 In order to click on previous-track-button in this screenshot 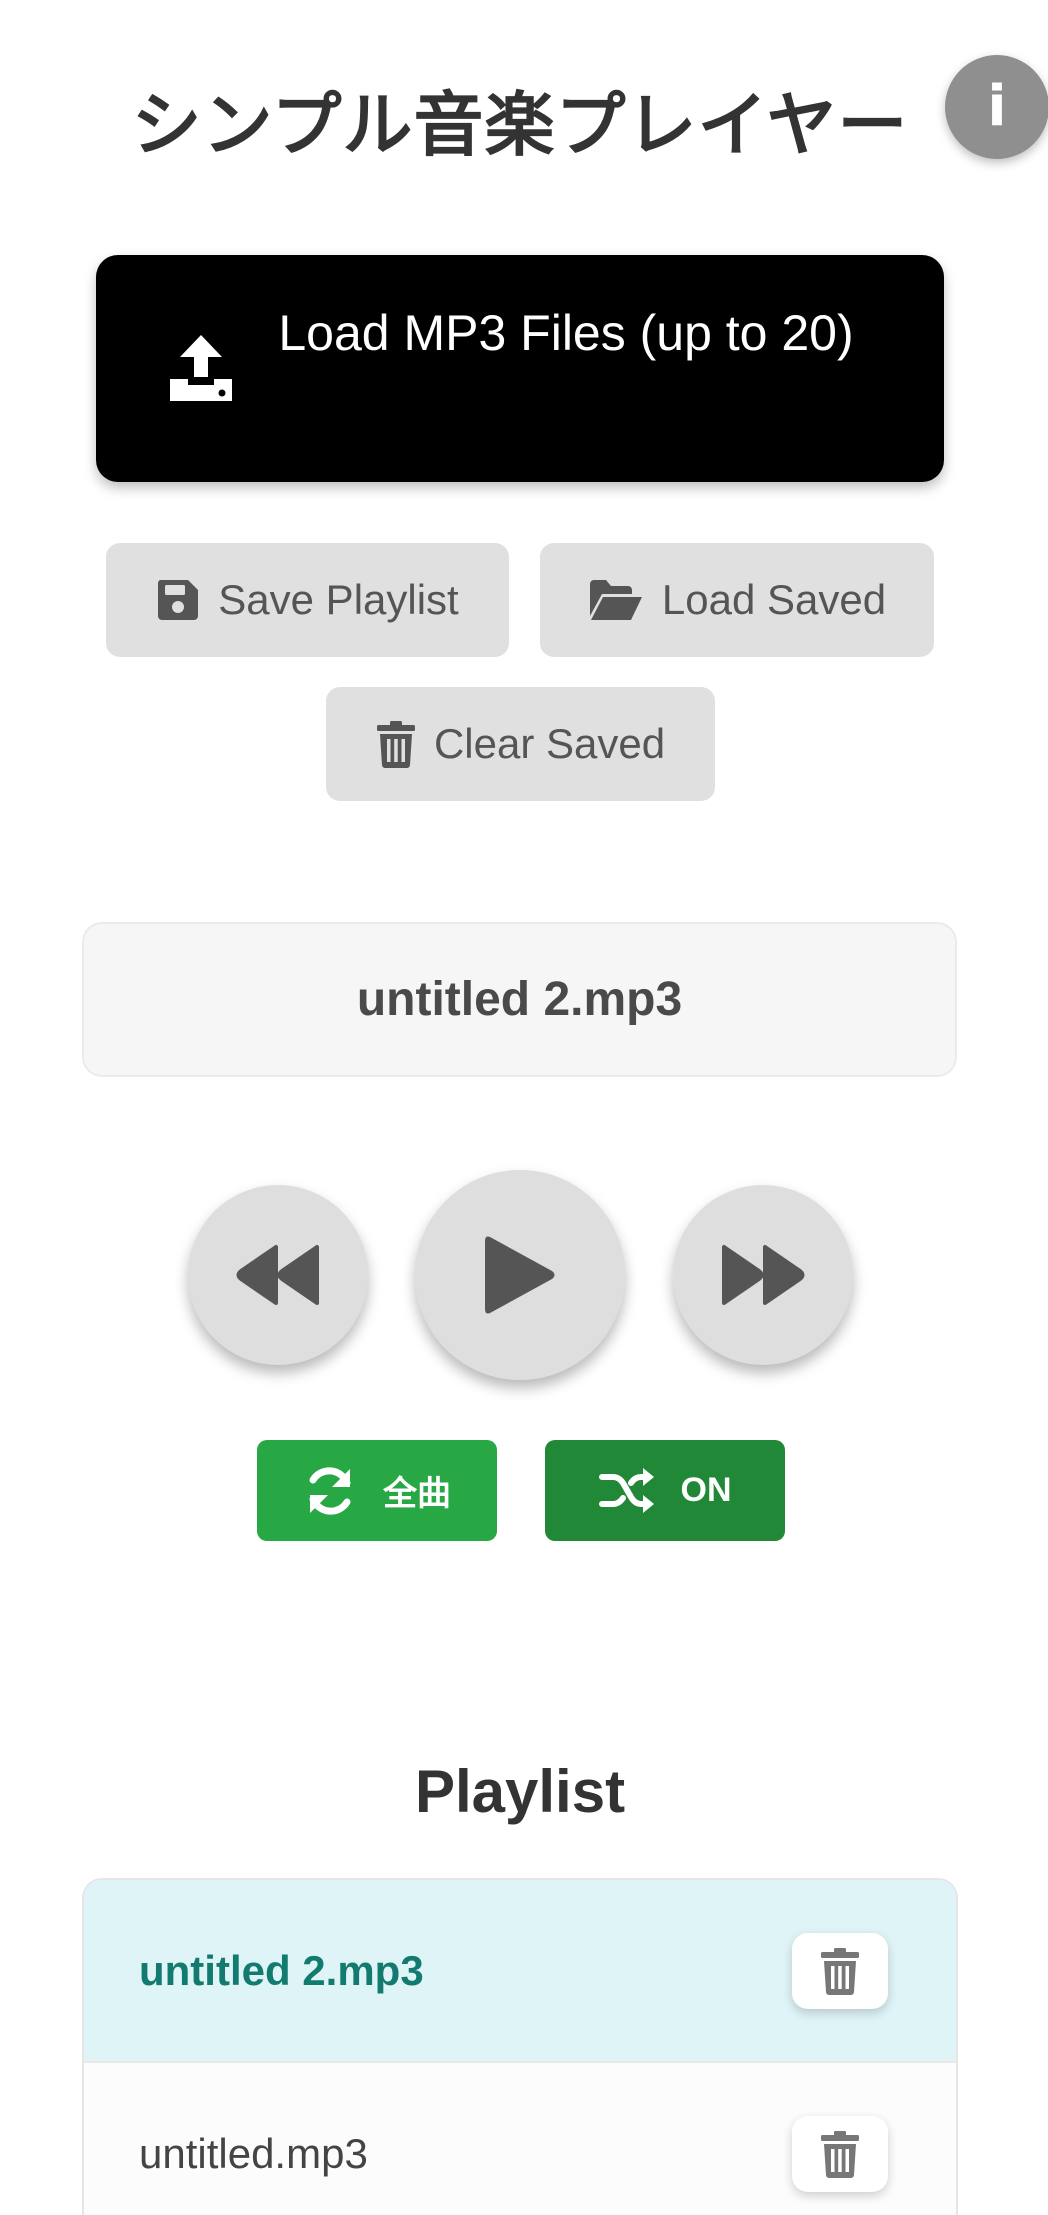, I will do `click(278, 1275)`.